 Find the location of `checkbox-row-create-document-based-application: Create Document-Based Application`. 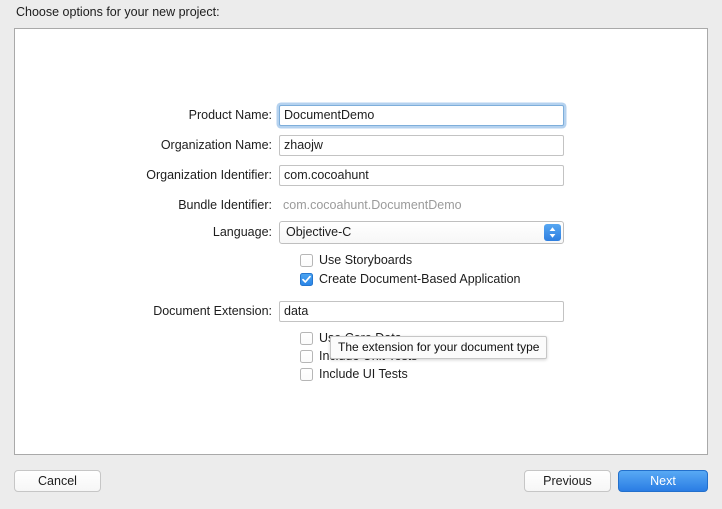

checkbox-row-create-document-based-application: Create Document-Based Application is located at coordinates (410, 279).